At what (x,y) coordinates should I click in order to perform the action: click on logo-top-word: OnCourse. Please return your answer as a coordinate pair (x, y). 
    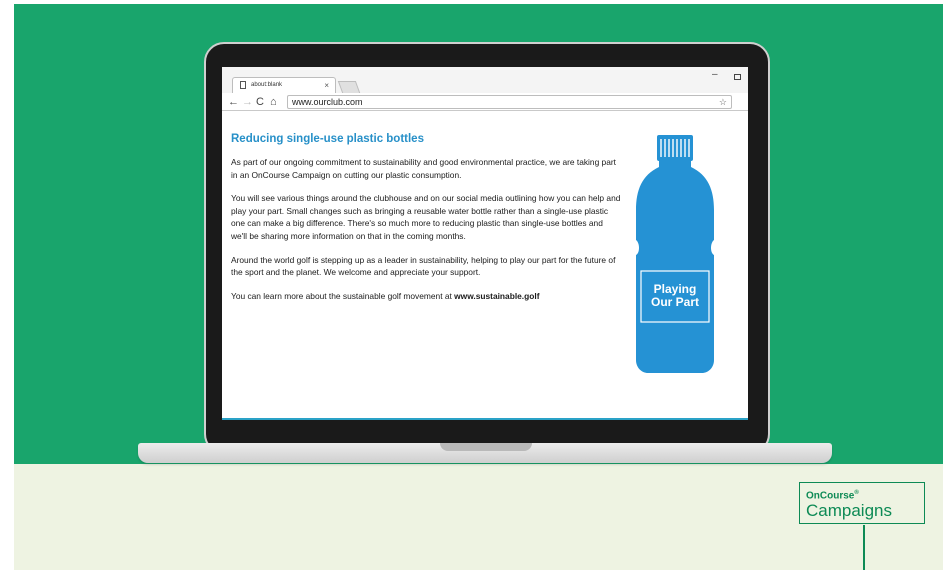
    Looking at the image, I should click on (830, 496).